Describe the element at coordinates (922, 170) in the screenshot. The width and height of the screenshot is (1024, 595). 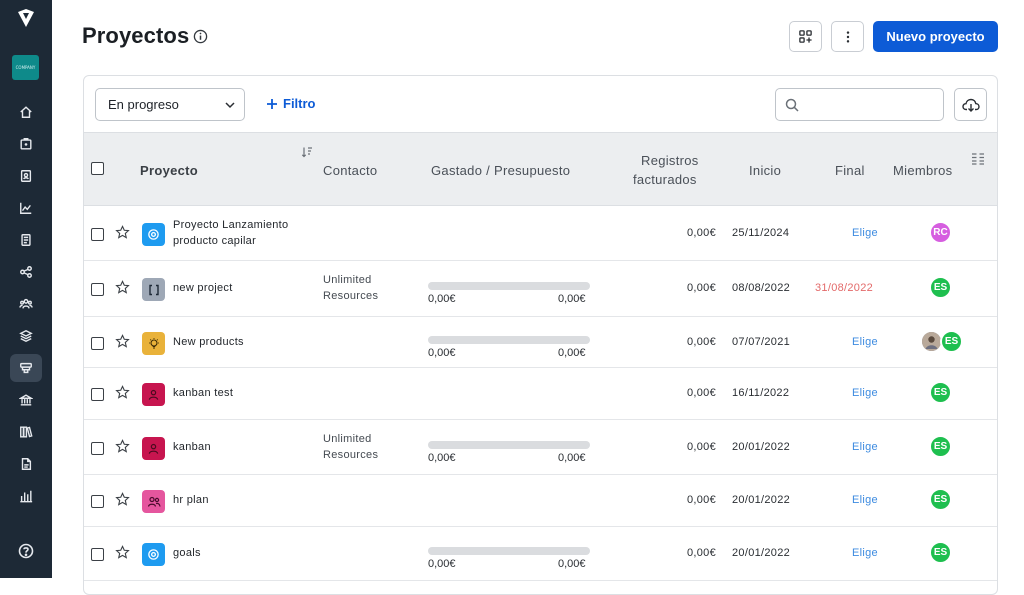
I see `column-header-members: Miembros` at that location.